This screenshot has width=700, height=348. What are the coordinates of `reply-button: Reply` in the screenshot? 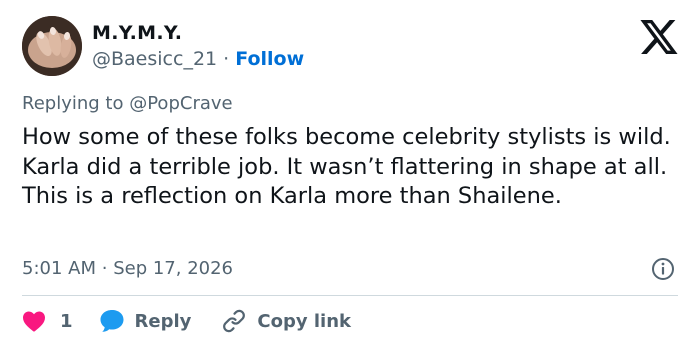 It's located at (160, 321).